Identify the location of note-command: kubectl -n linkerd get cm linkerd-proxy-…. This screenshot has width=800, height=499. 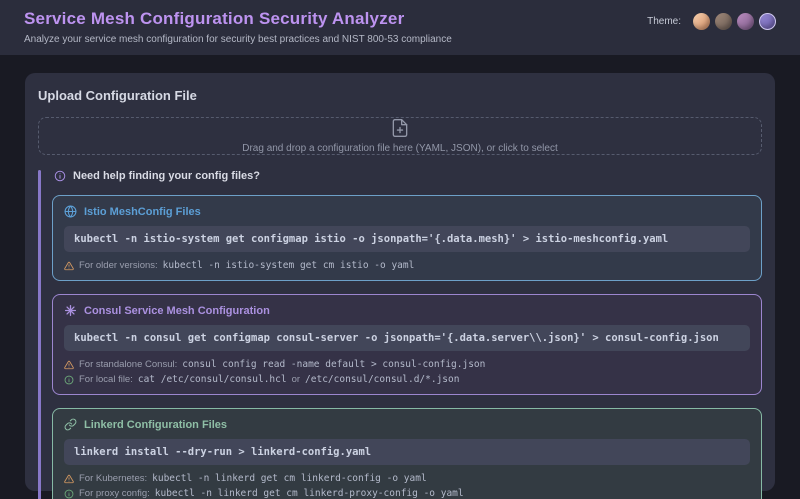
(309, 493).